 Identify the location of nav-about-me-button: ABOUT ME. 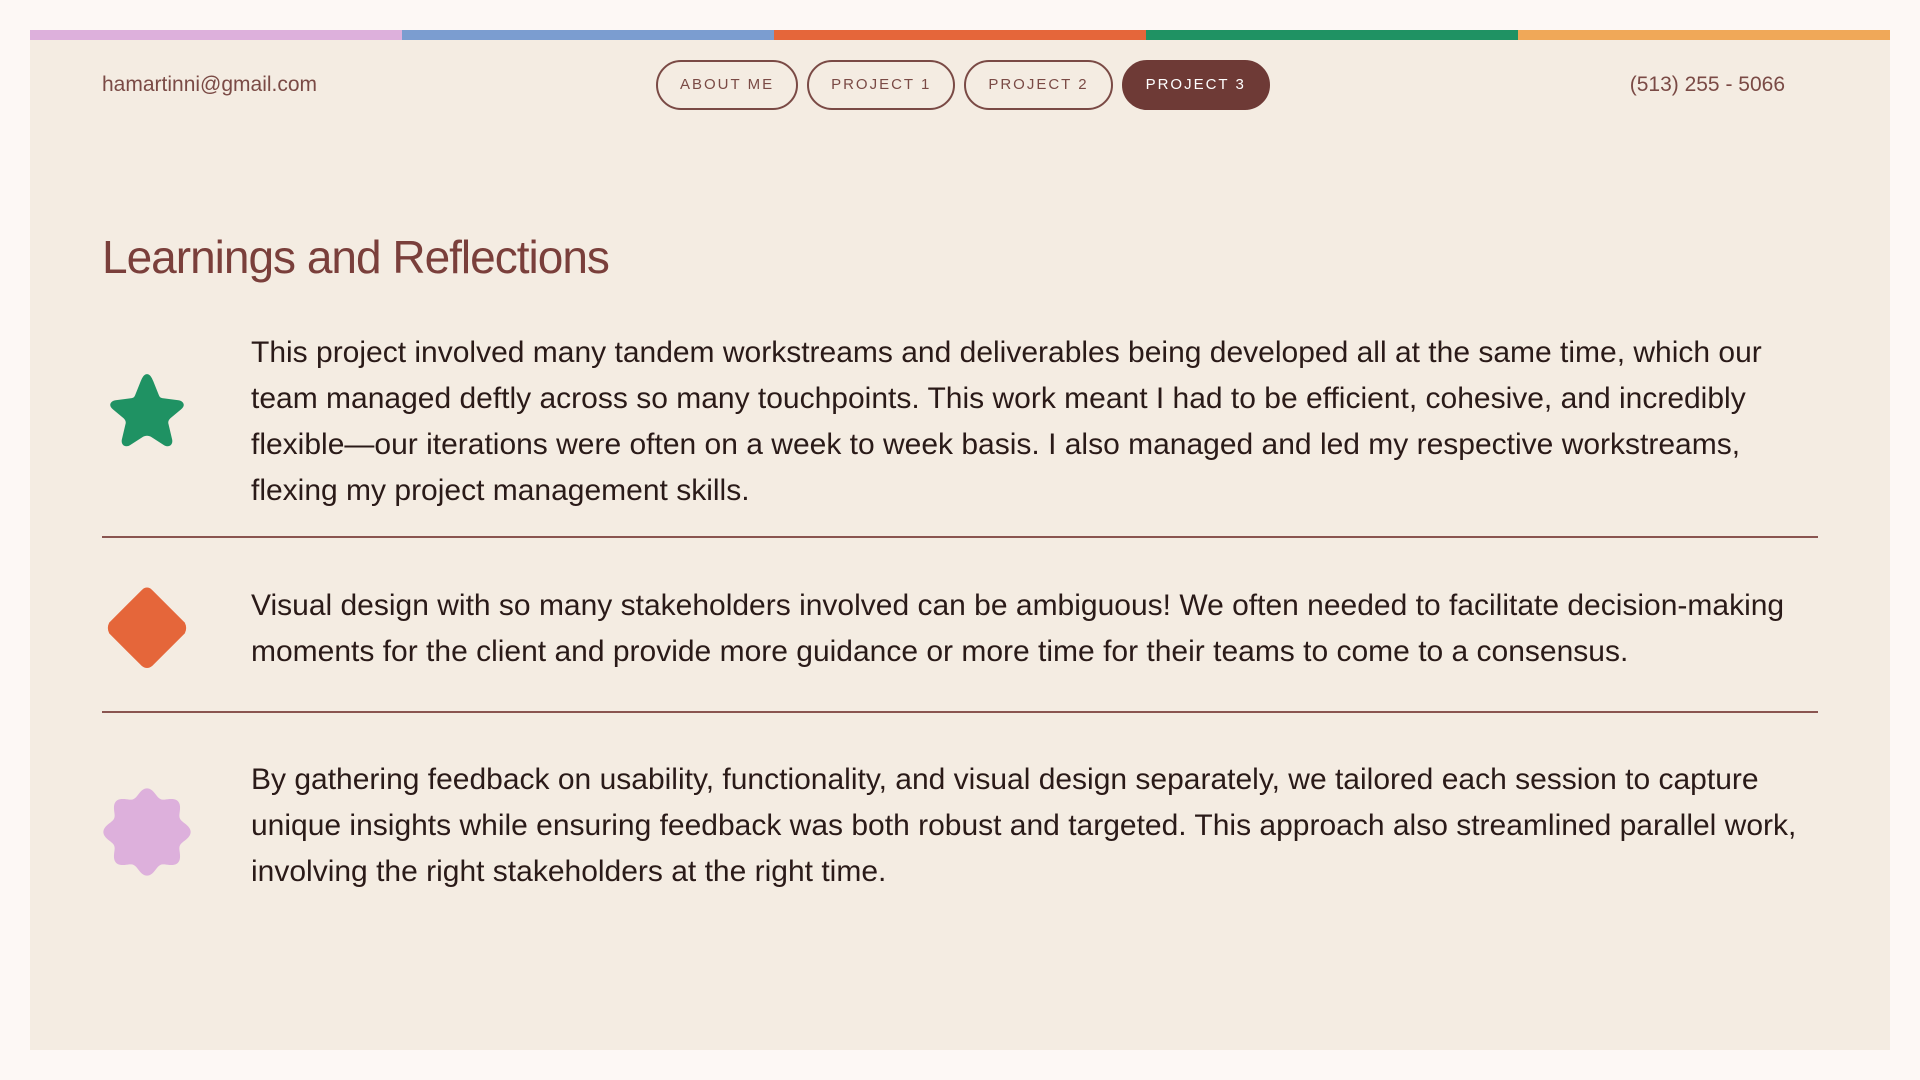
(727, 85).